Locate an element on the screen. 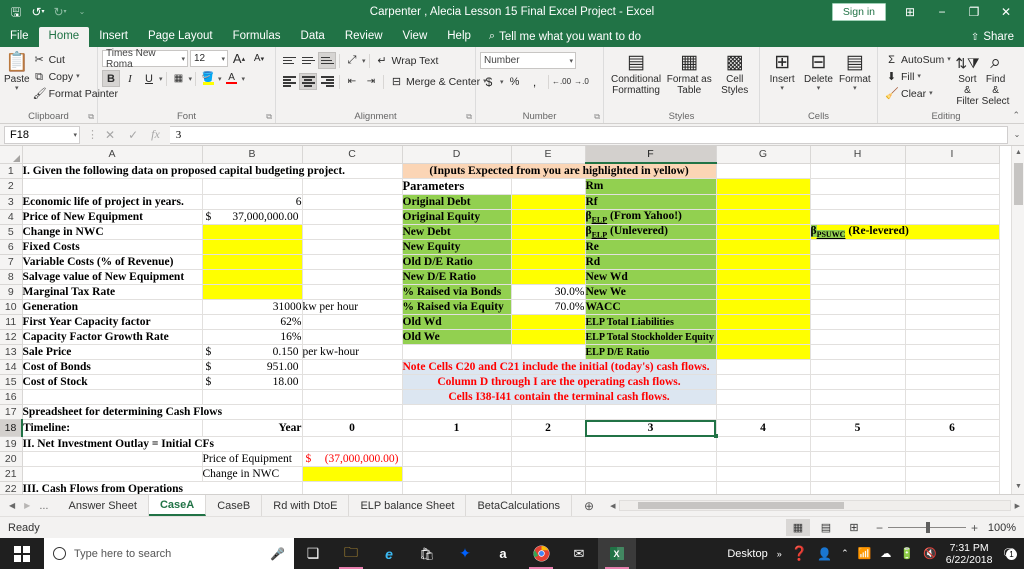 Image resolution: width=1024 pixels, height=576 pixels. horizontal-scroll-track is located at coordinates (815, 505).